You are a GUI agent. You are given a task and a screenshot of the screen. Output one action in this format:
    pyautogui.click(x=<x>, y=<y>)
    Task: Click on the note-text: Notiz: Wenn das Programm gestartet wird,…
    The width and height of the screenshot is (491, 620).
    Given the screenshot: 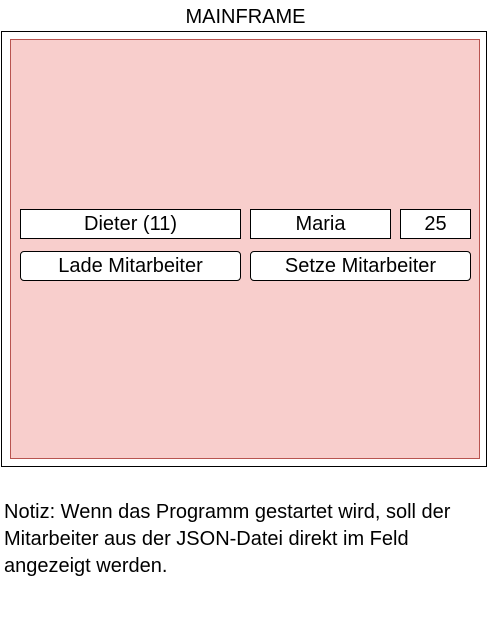 What is the action you would take?
    pyautogui.click(x=227, y=539)
    